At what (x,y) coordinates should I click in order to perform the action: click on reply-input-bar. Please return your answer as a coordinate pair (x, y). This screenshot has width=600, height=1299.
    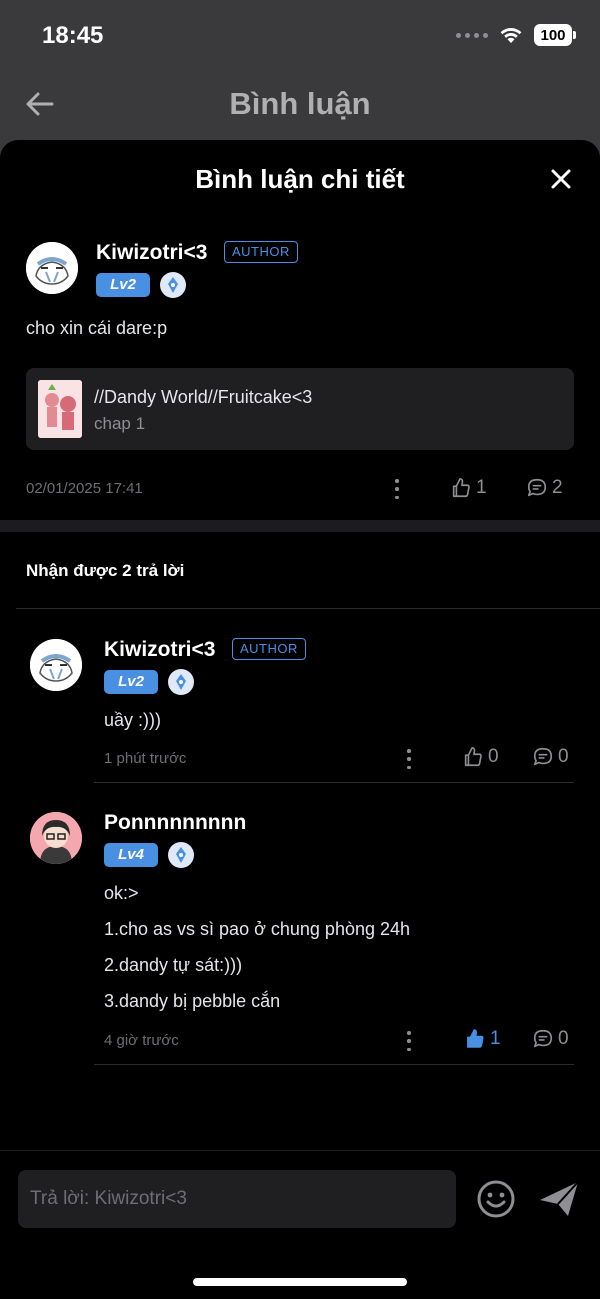
    Looking at the image, I should click on (300, 1224).